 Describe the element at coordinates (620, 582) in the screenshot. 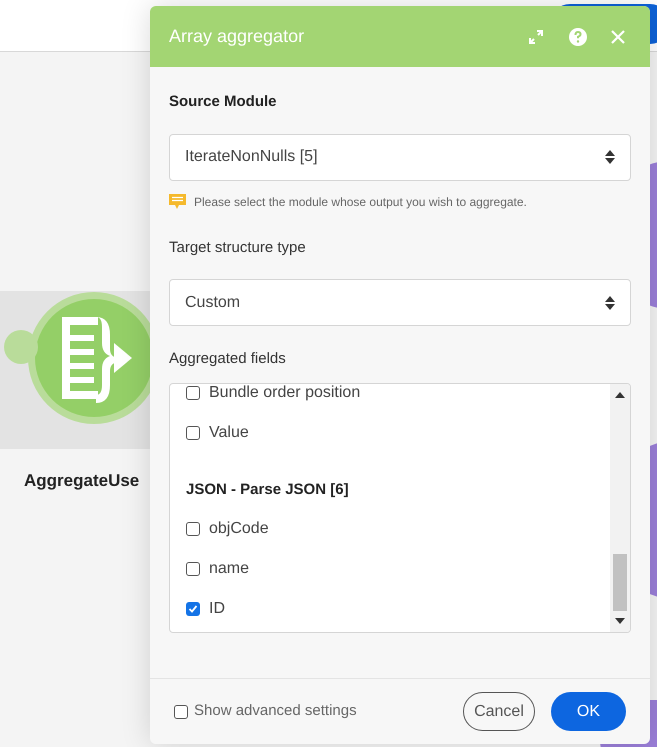

I see `scrollbar-thumb` at that location.